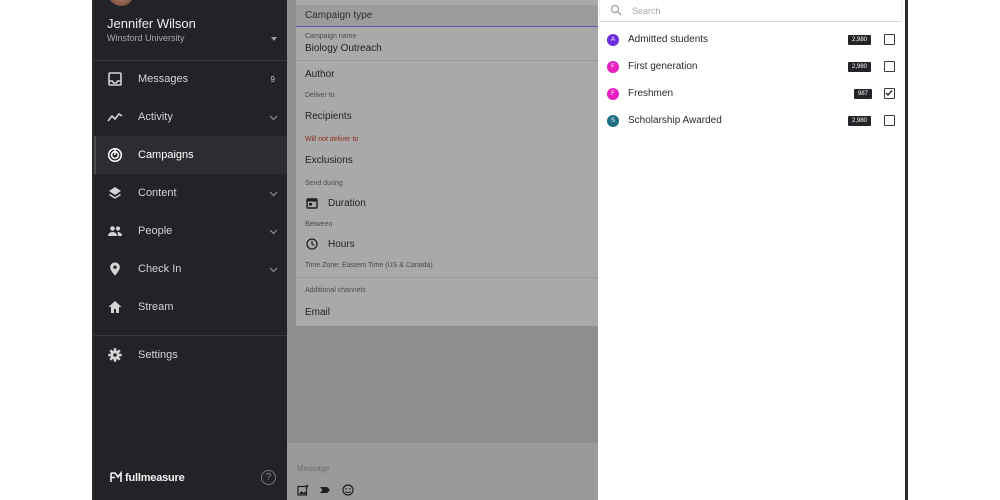 The image size is (1000, 500). Describe the element at coordinates (651, 93) in the screenshot. I see `list-item-label: Freshmen` at that location.